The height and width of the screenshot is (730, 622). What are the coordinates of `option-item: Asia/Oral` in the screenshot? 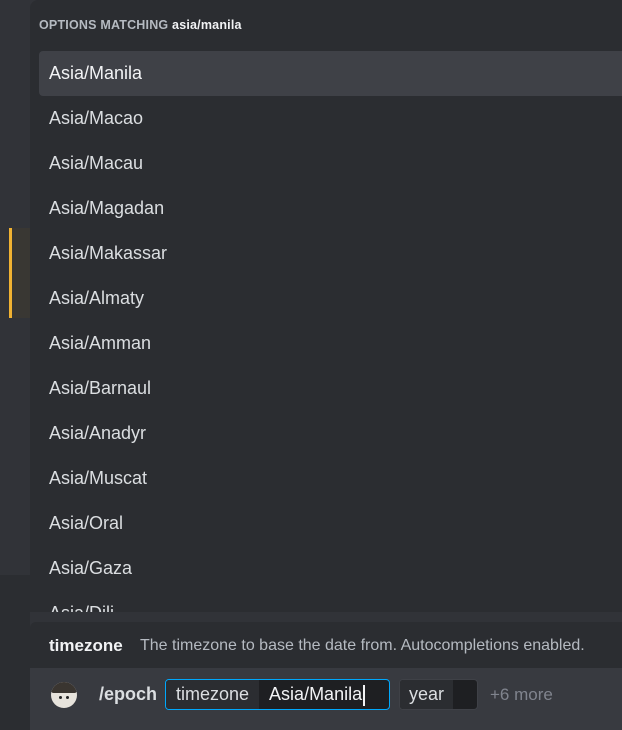 It's located at (330, 523).